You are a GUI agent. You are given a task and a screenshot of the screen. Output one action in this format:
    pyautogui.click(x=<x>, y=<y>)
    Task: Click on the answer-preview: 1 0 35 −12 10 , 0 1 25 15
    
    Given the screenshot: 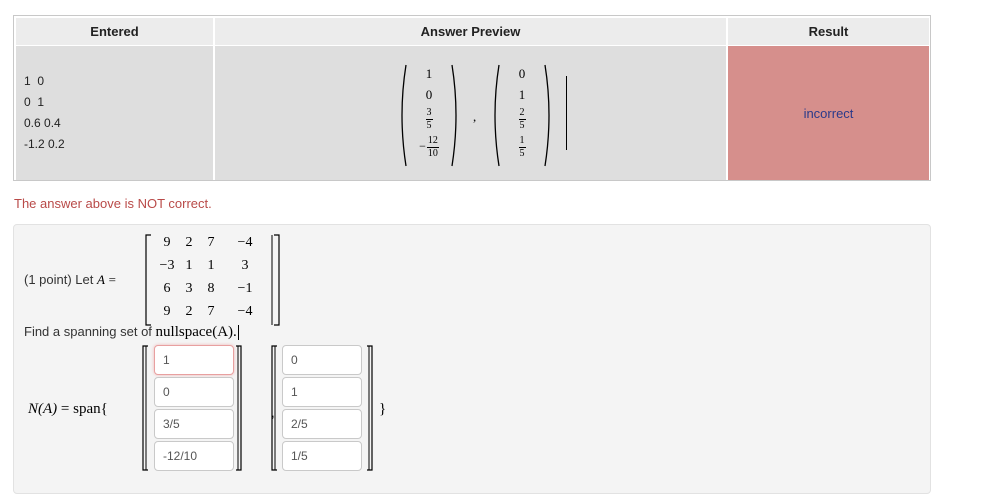 What is the action you would take?
    pyautogui.click(x=470, y=113)
    